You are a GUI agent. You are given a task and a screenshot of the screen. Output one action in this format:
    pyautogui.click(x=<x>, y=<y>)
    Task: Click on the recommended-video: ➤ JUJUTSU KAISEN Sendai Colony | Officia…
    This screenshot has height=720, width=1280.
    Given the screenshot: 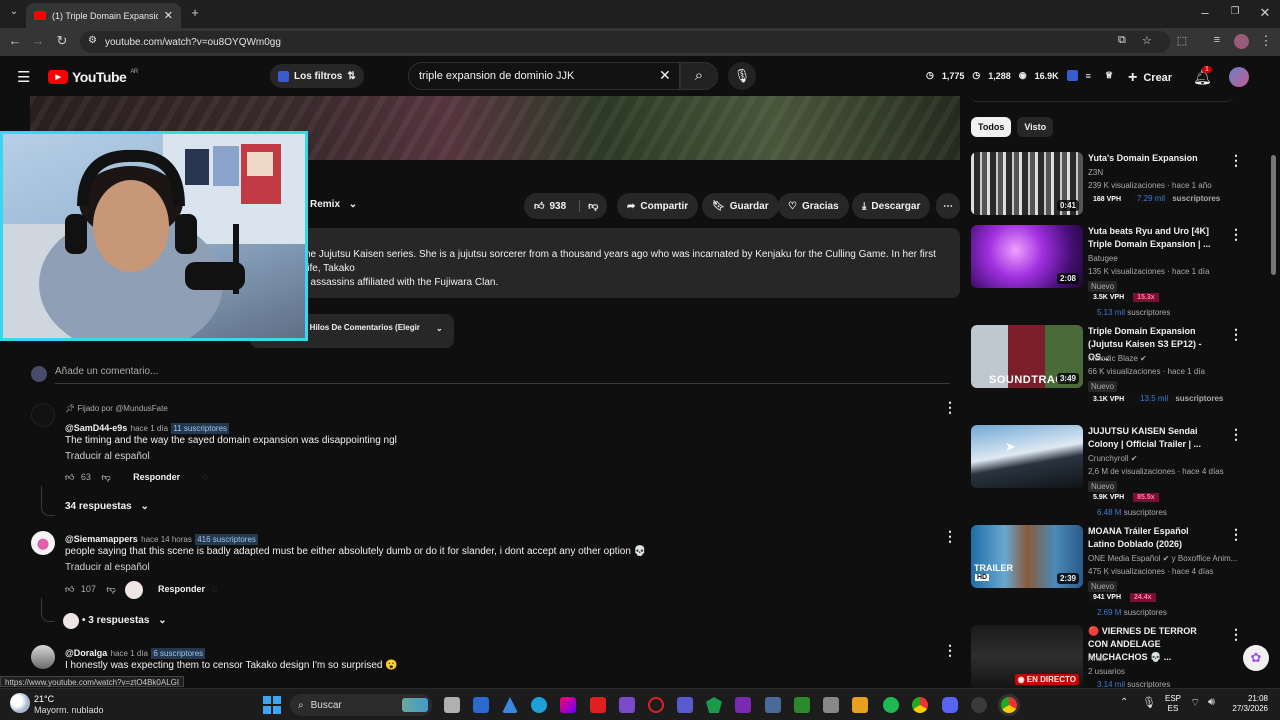 What is the action you would take?
    pyautogui.click(x=1107, y=471)
    